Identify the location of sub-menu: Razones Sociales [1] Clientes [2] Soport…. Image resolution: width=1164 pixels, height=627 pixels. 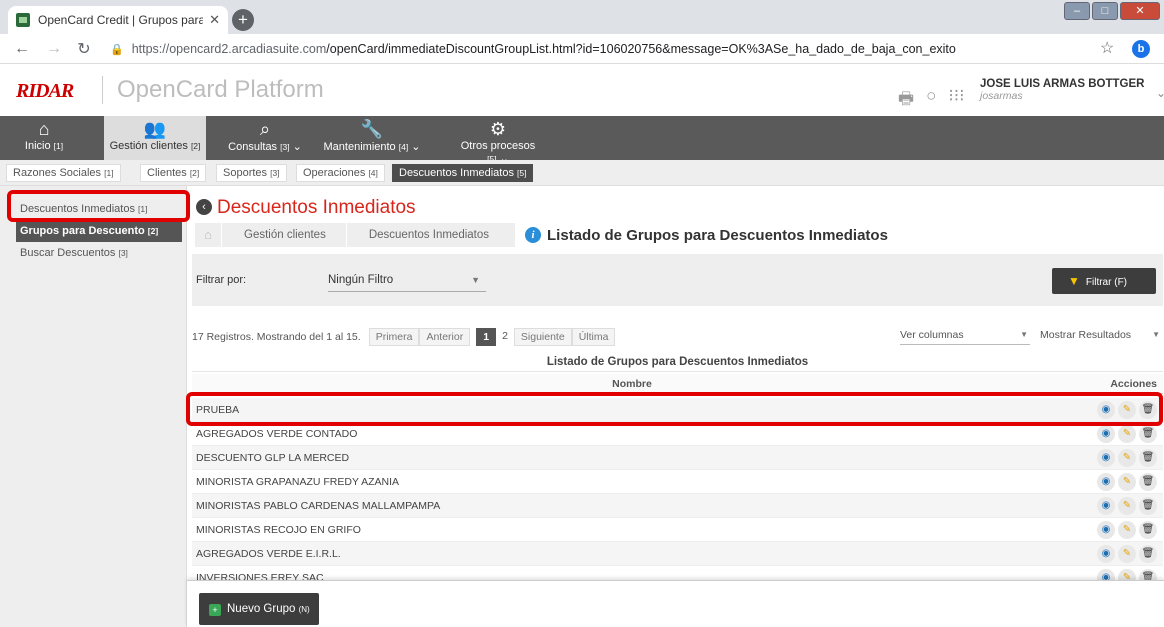
(582, 173).